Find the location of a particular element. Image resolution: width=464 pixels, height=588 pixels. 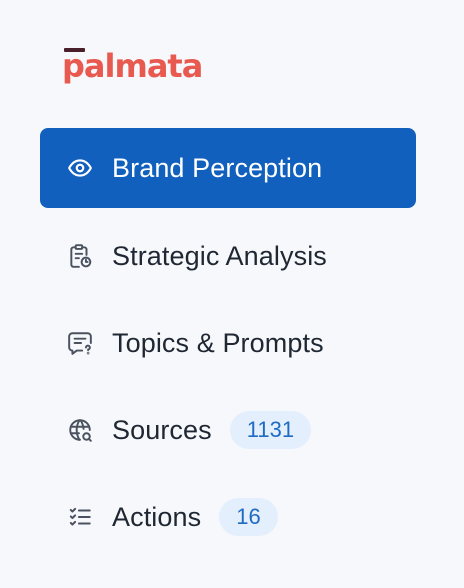

nav-item-brand-perception: Brand Perception is located at coordinates (228, 168).